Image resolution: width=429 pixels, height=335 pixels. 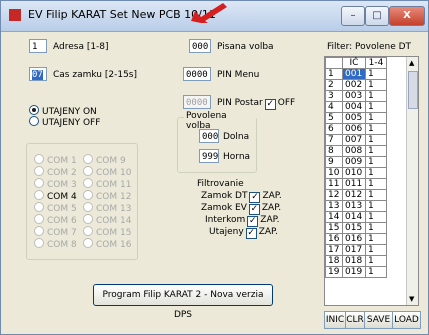 I want to click on radio-selected-icon, so click(x=34, y=110).